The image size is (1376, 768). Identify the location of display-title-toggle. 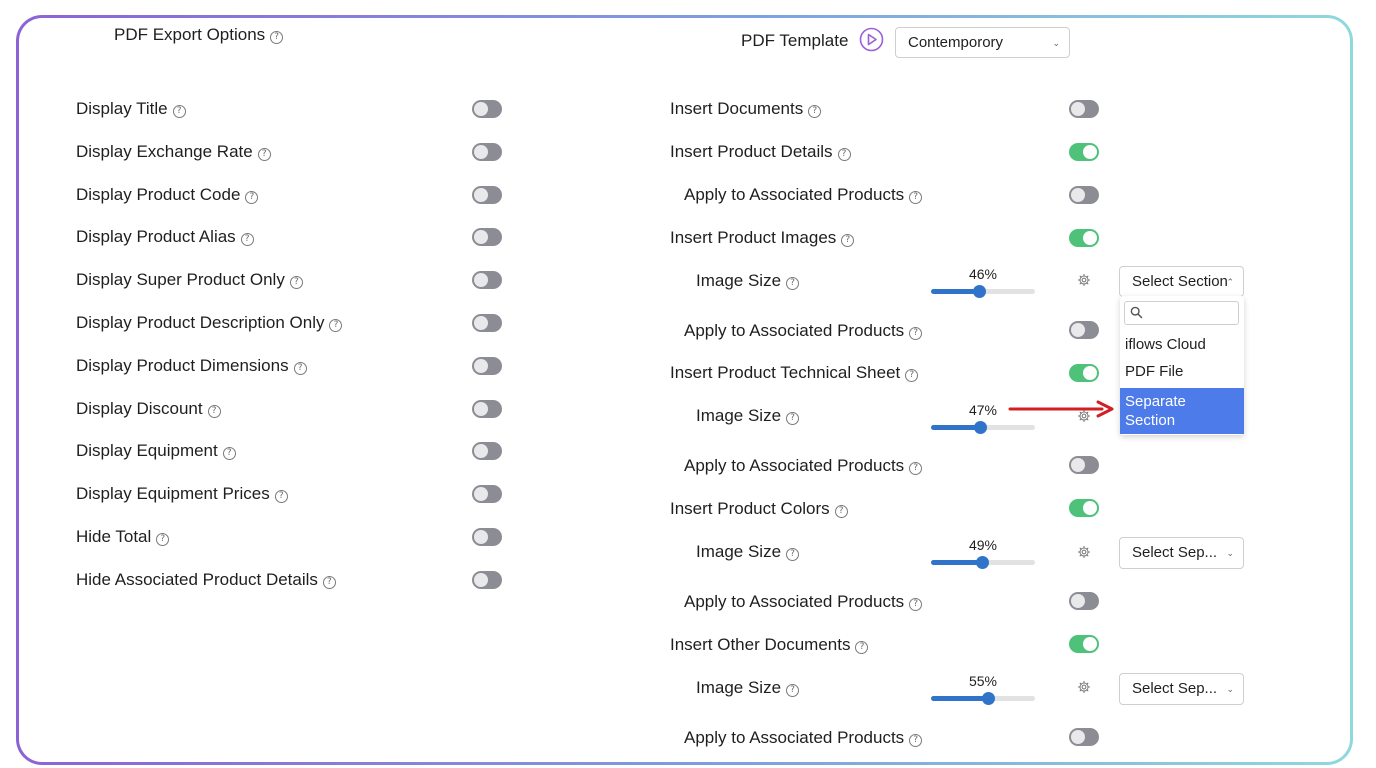
(487, 109).